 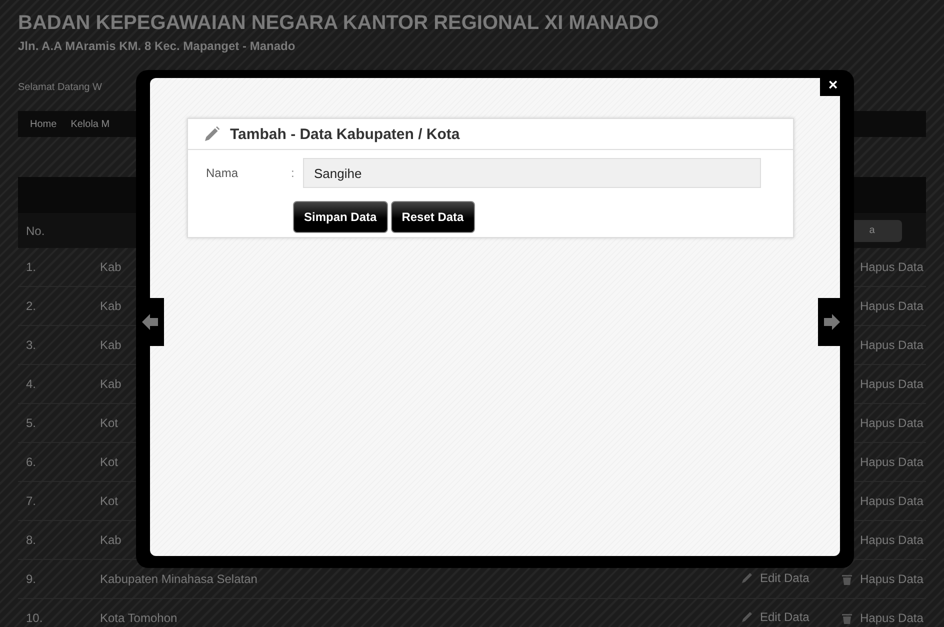 I want to click on name-input-field: Sangihe, so click(x=532, y=173).